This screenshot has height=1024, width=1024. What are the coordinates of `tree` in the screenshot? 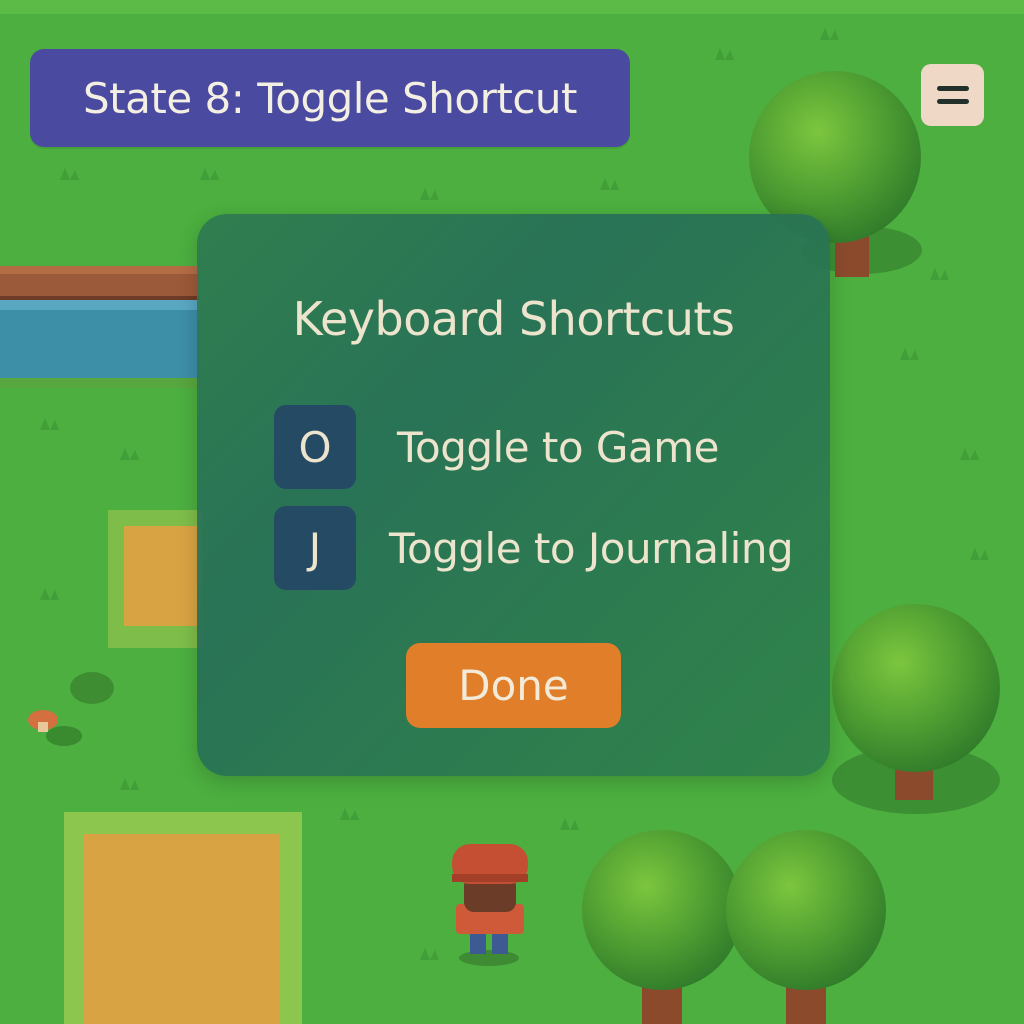 It's located at (916, 709).